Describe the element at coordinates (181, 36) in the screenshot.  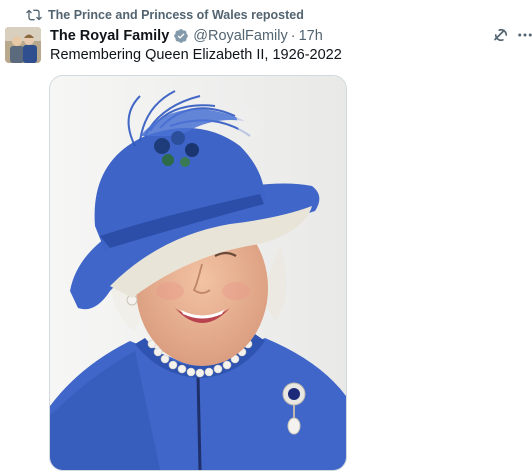
I see `verified-badge-icon` at that location.